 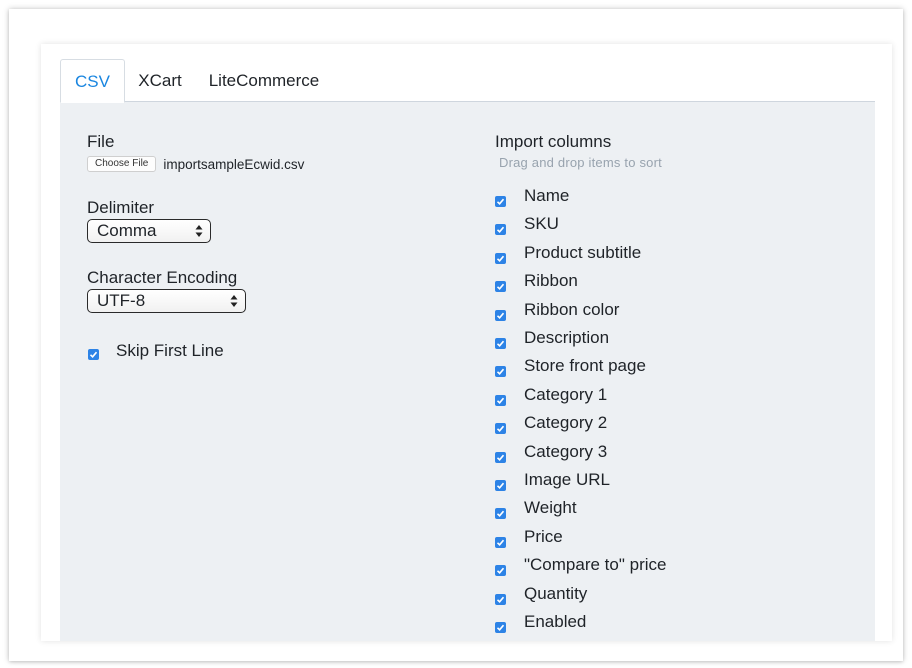 What do you see at coordinates (555, 621) in the screenshot?
I see `import-column-label: Enabled` at bounding box center [555, 621].